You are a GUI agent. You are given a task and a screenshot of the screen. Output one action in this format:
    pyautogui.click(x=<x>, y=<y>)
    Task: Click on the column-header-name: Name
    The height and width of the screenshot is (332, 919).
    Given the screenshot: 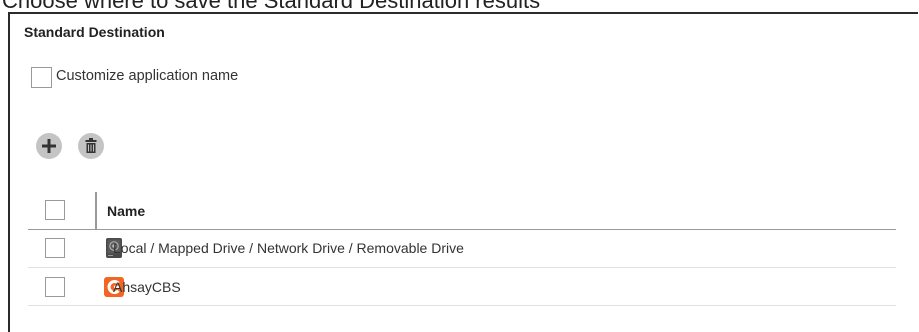 What is the action you would take?
    pyautogui.click(x=126, y=211)
    